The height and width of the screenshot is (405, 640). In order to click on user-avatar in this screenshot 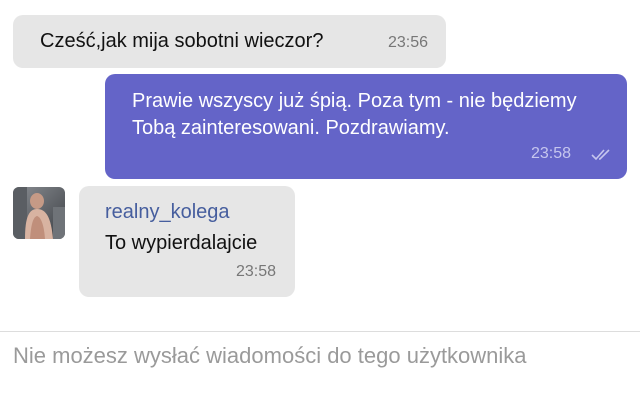, I will do `click(39, 213)`.